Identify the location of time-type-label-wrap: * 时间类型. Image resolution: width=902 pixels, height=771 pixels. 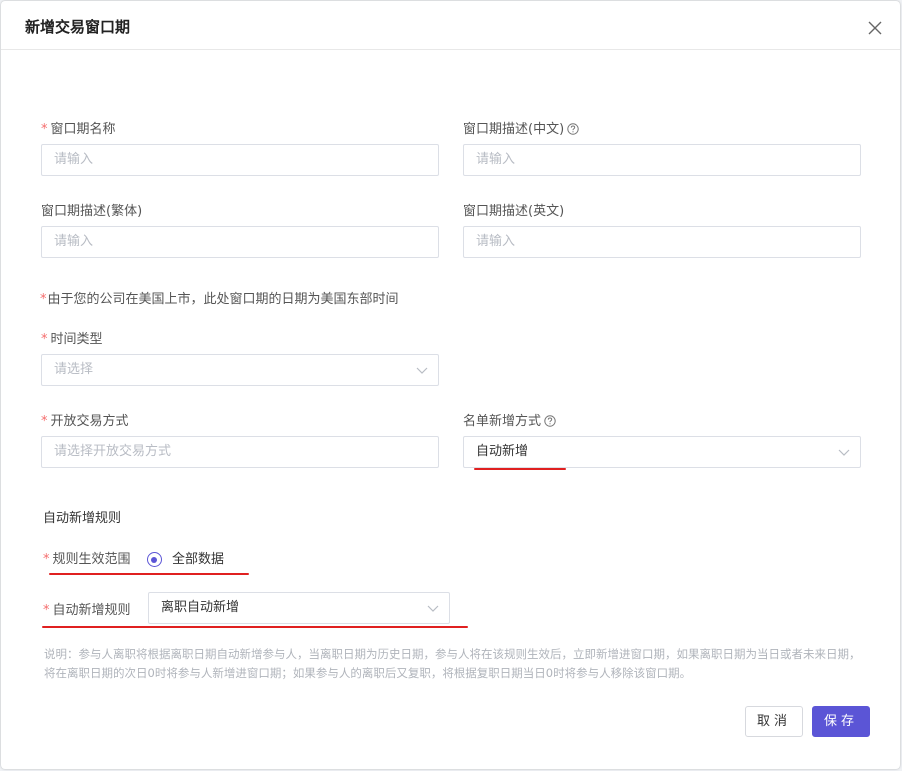
(72, 340).